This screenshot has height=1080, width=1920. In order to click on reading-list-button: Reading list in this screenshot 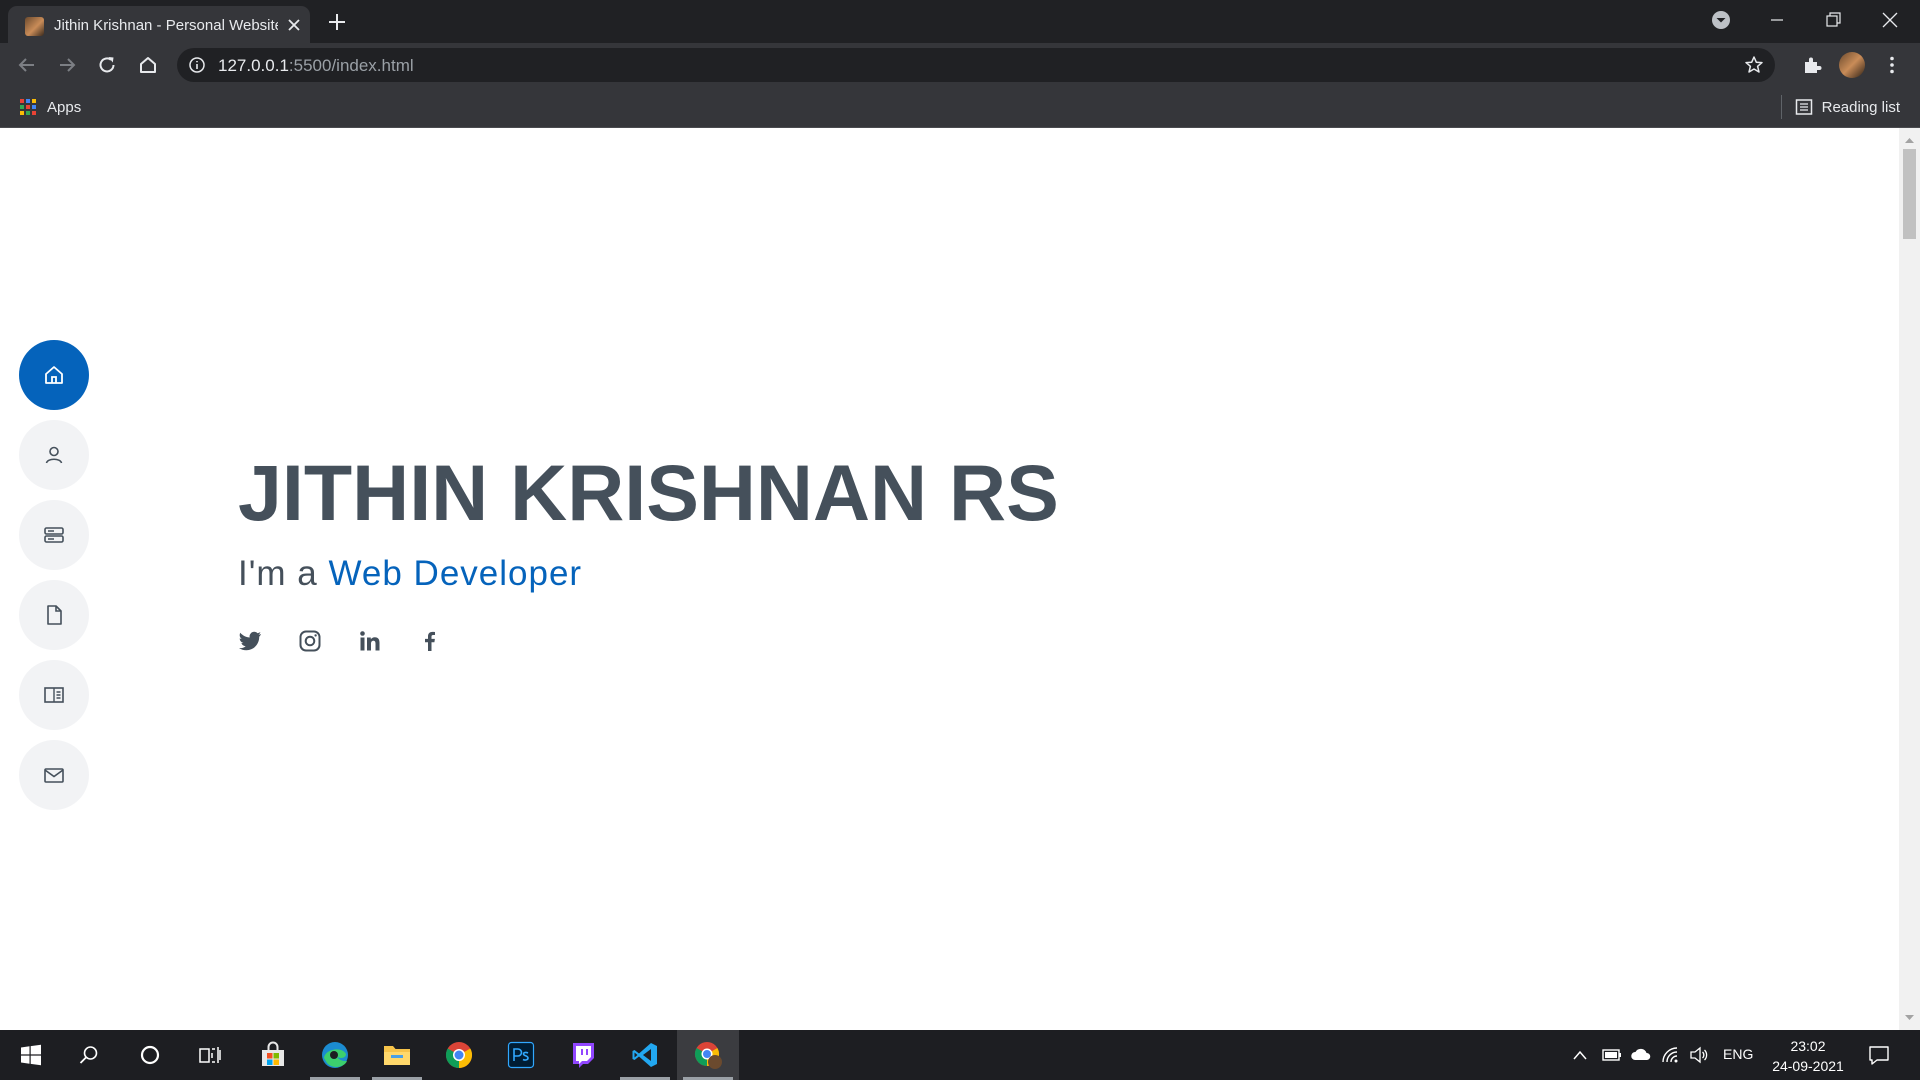, I will do `click(1847, 107)`.